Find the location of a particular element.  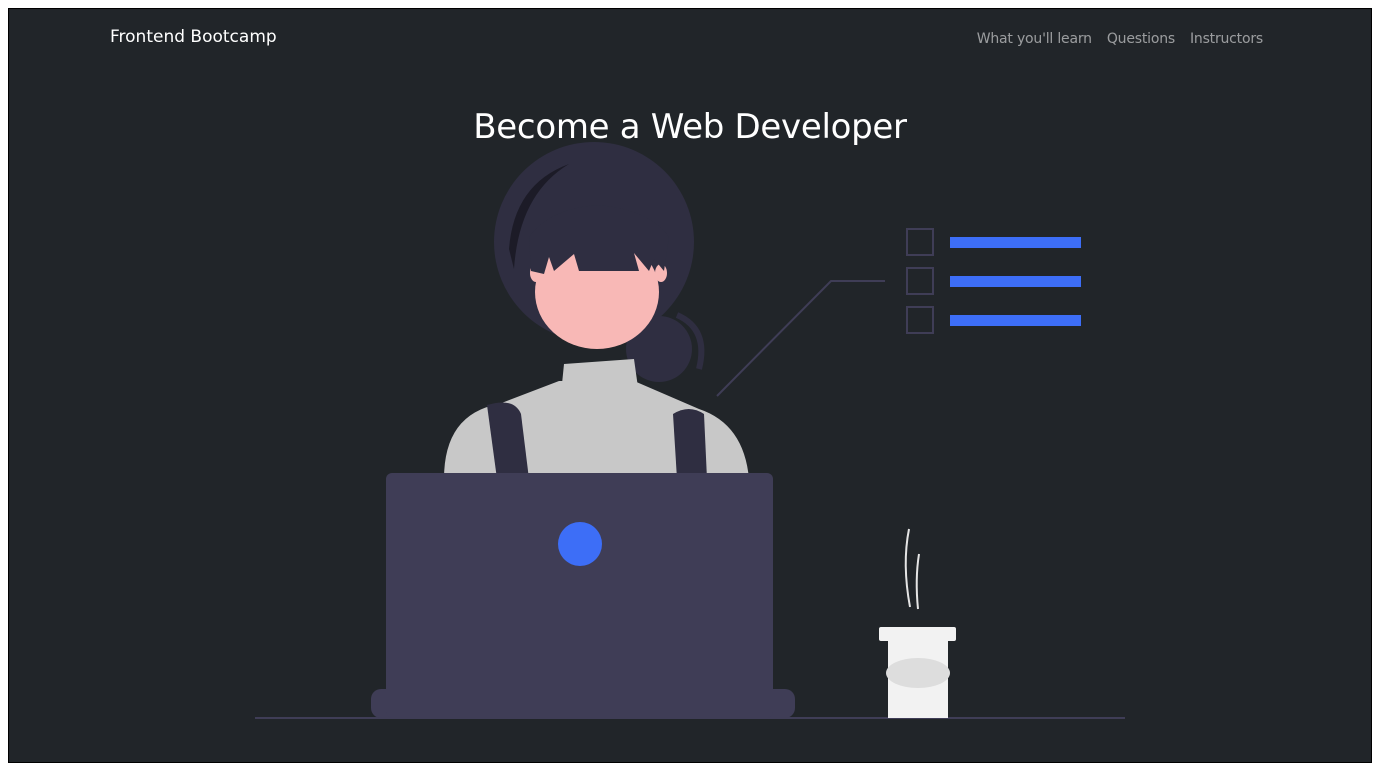

cup-lid is located at coordinates (917, 634).